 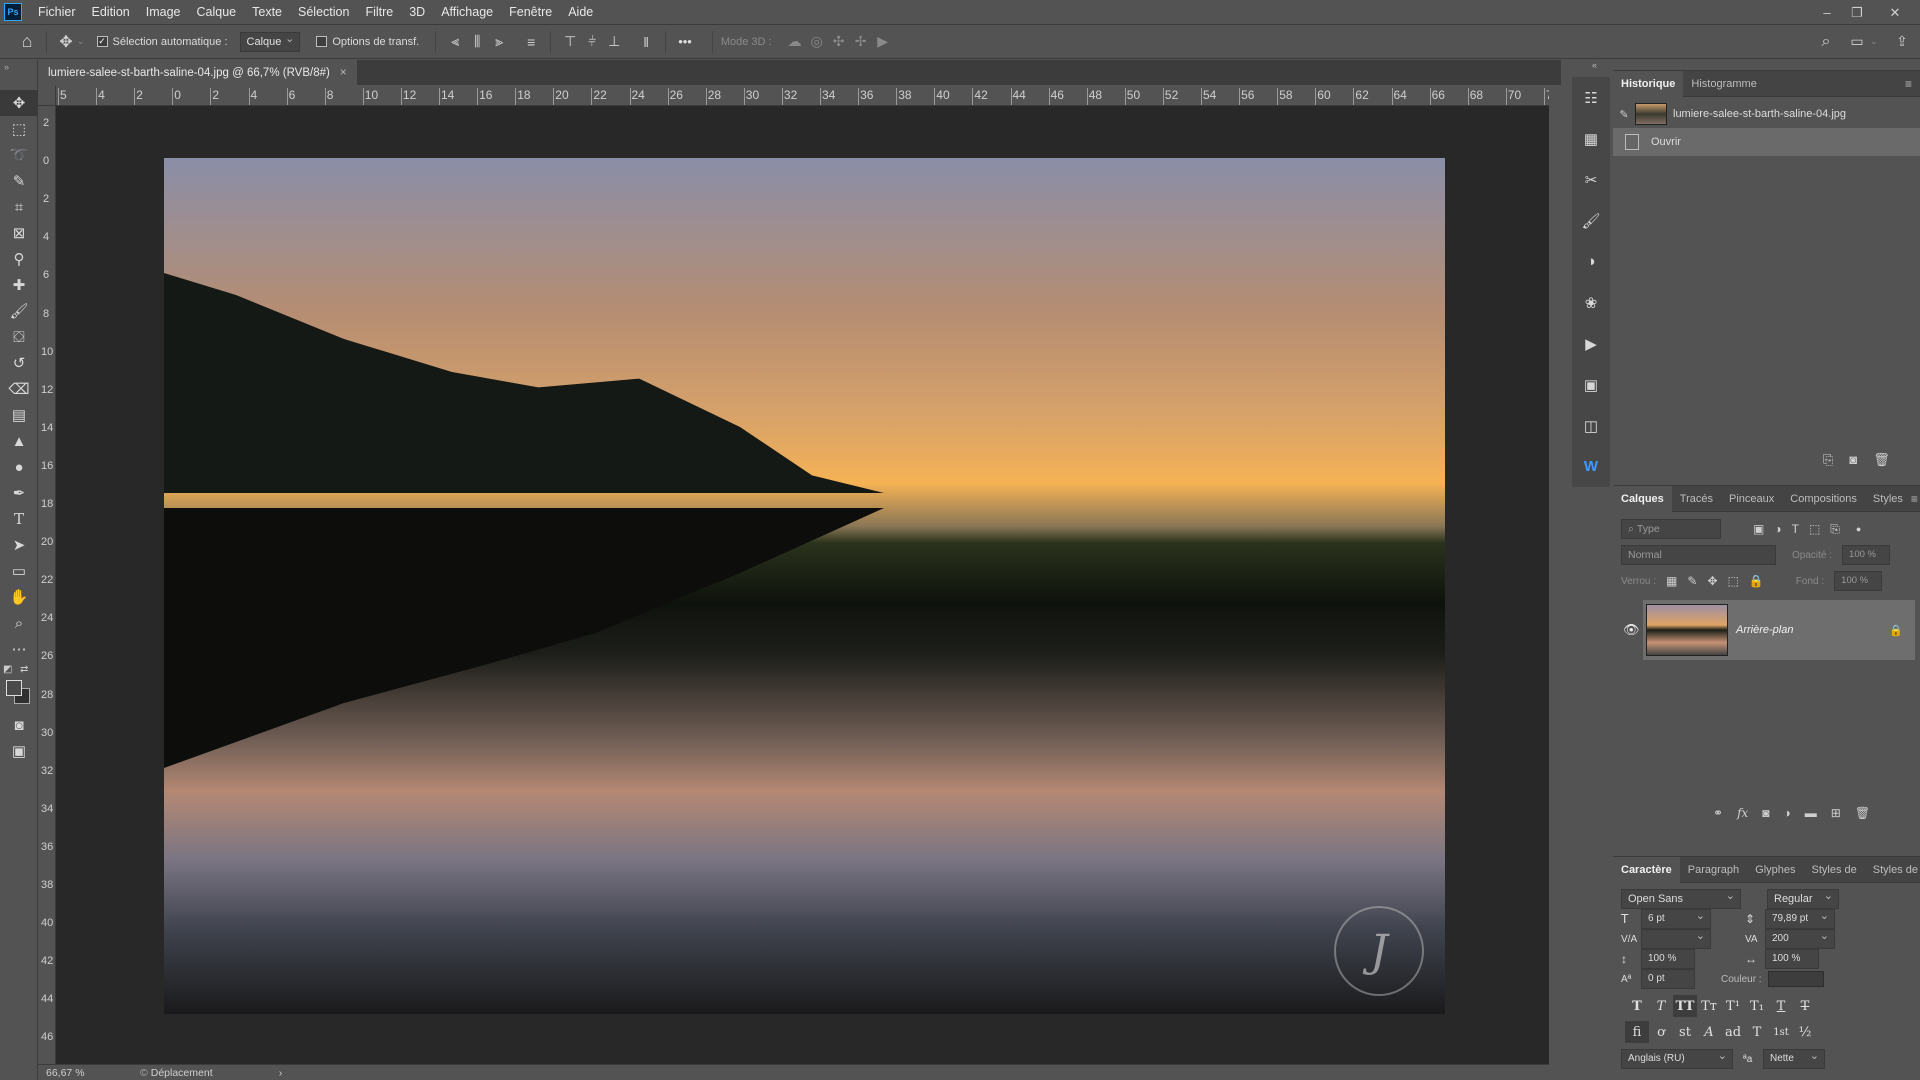 I want to click on tab-pinceaux: Pinceaux, so click(x=1751, y=499).